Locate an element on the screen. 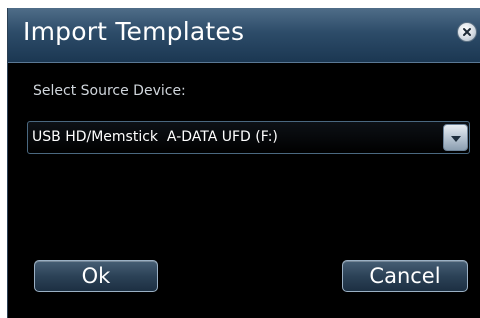 This screenshot has width=480, height=318. dropdown-arrow-button is located at coordinates (455, 137).